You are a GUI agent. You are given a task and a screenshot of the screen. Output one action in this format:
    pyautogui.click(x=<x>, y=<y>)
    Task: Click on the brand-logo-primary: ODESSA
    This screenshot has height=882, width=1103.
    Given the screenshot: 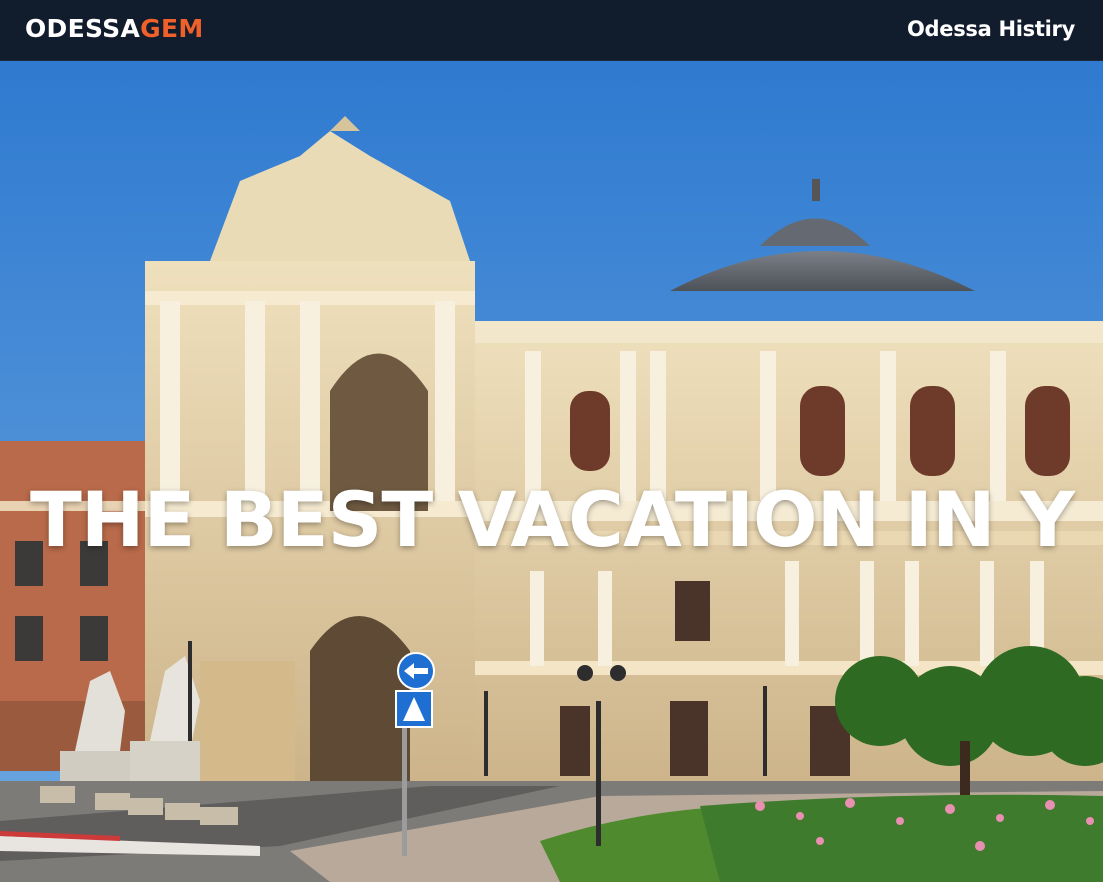 What is the action you would take?
    pyautogui.click(x=83, y=28)
    